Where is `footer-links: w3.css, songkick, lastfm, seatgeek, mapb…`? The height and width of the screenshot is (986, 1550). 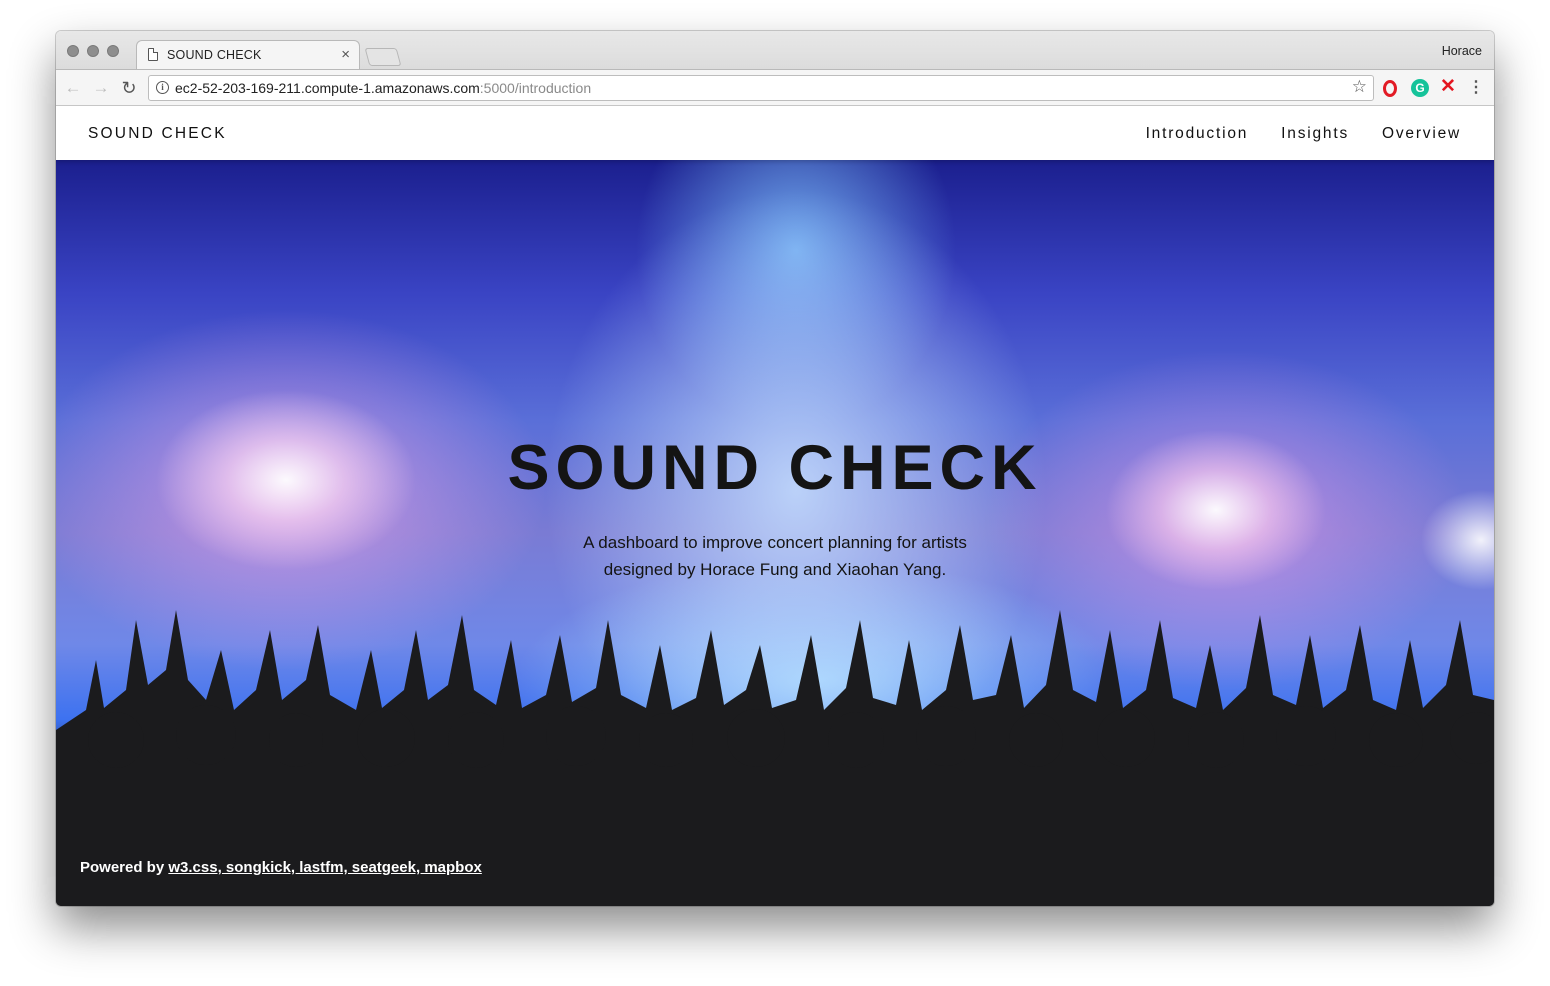
footer-links: w3.css, songkick, lastfm, seatgeek, mapb… is located at coordinates (324, 867).